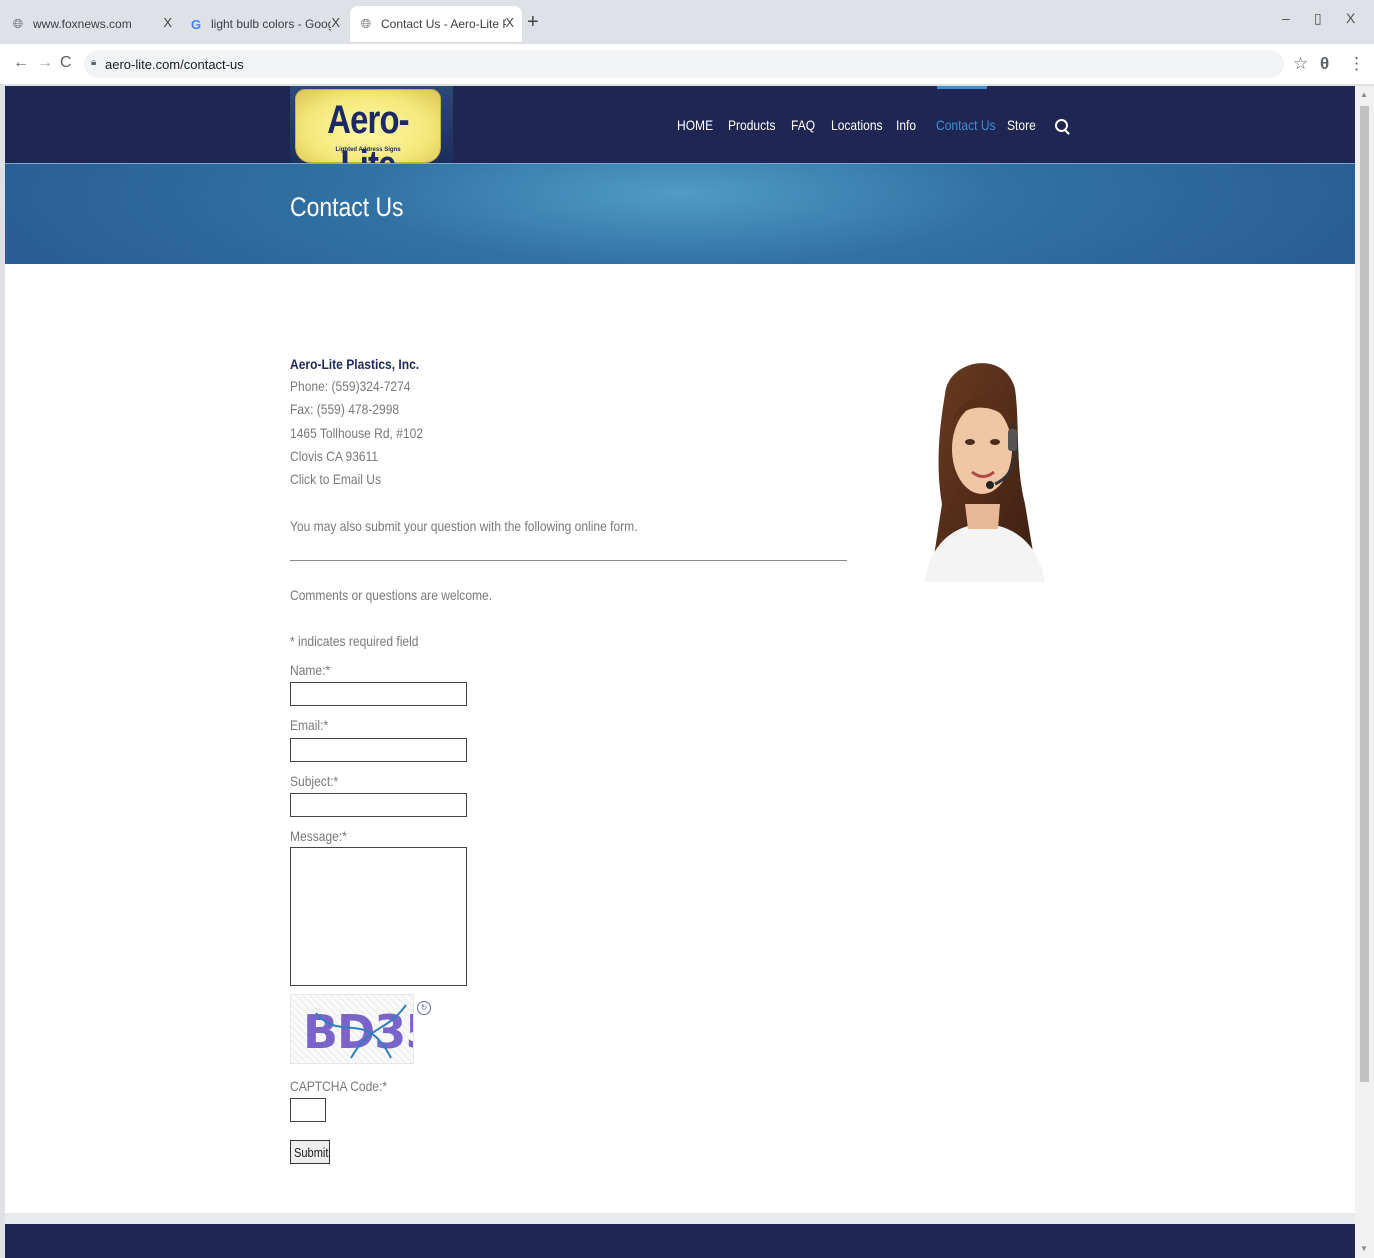 Image resolution: width=1374 pixels, height=1258 pixels. What do you see at coordinates (318, 836) in the screenshot?
I see `message-label: Message:*` at bounding box center [318, 836].